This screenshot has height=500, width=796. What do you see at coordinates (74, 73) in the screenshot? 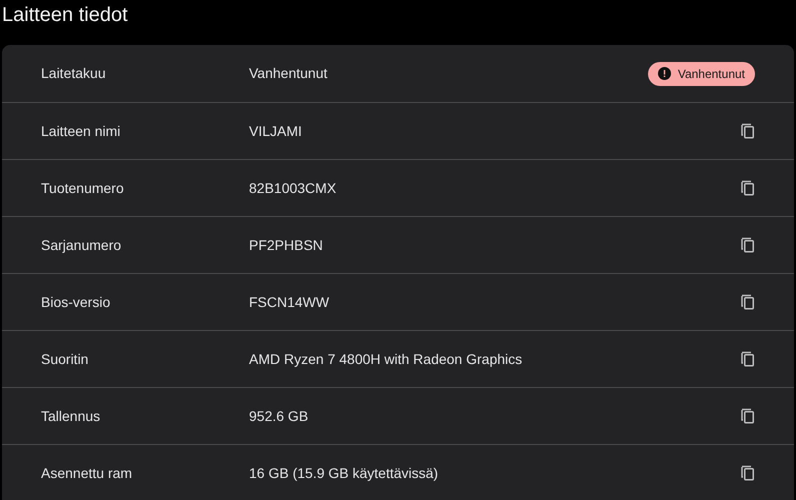
I see `field-label: Laitetakuu` at bounding box center [74, 73].